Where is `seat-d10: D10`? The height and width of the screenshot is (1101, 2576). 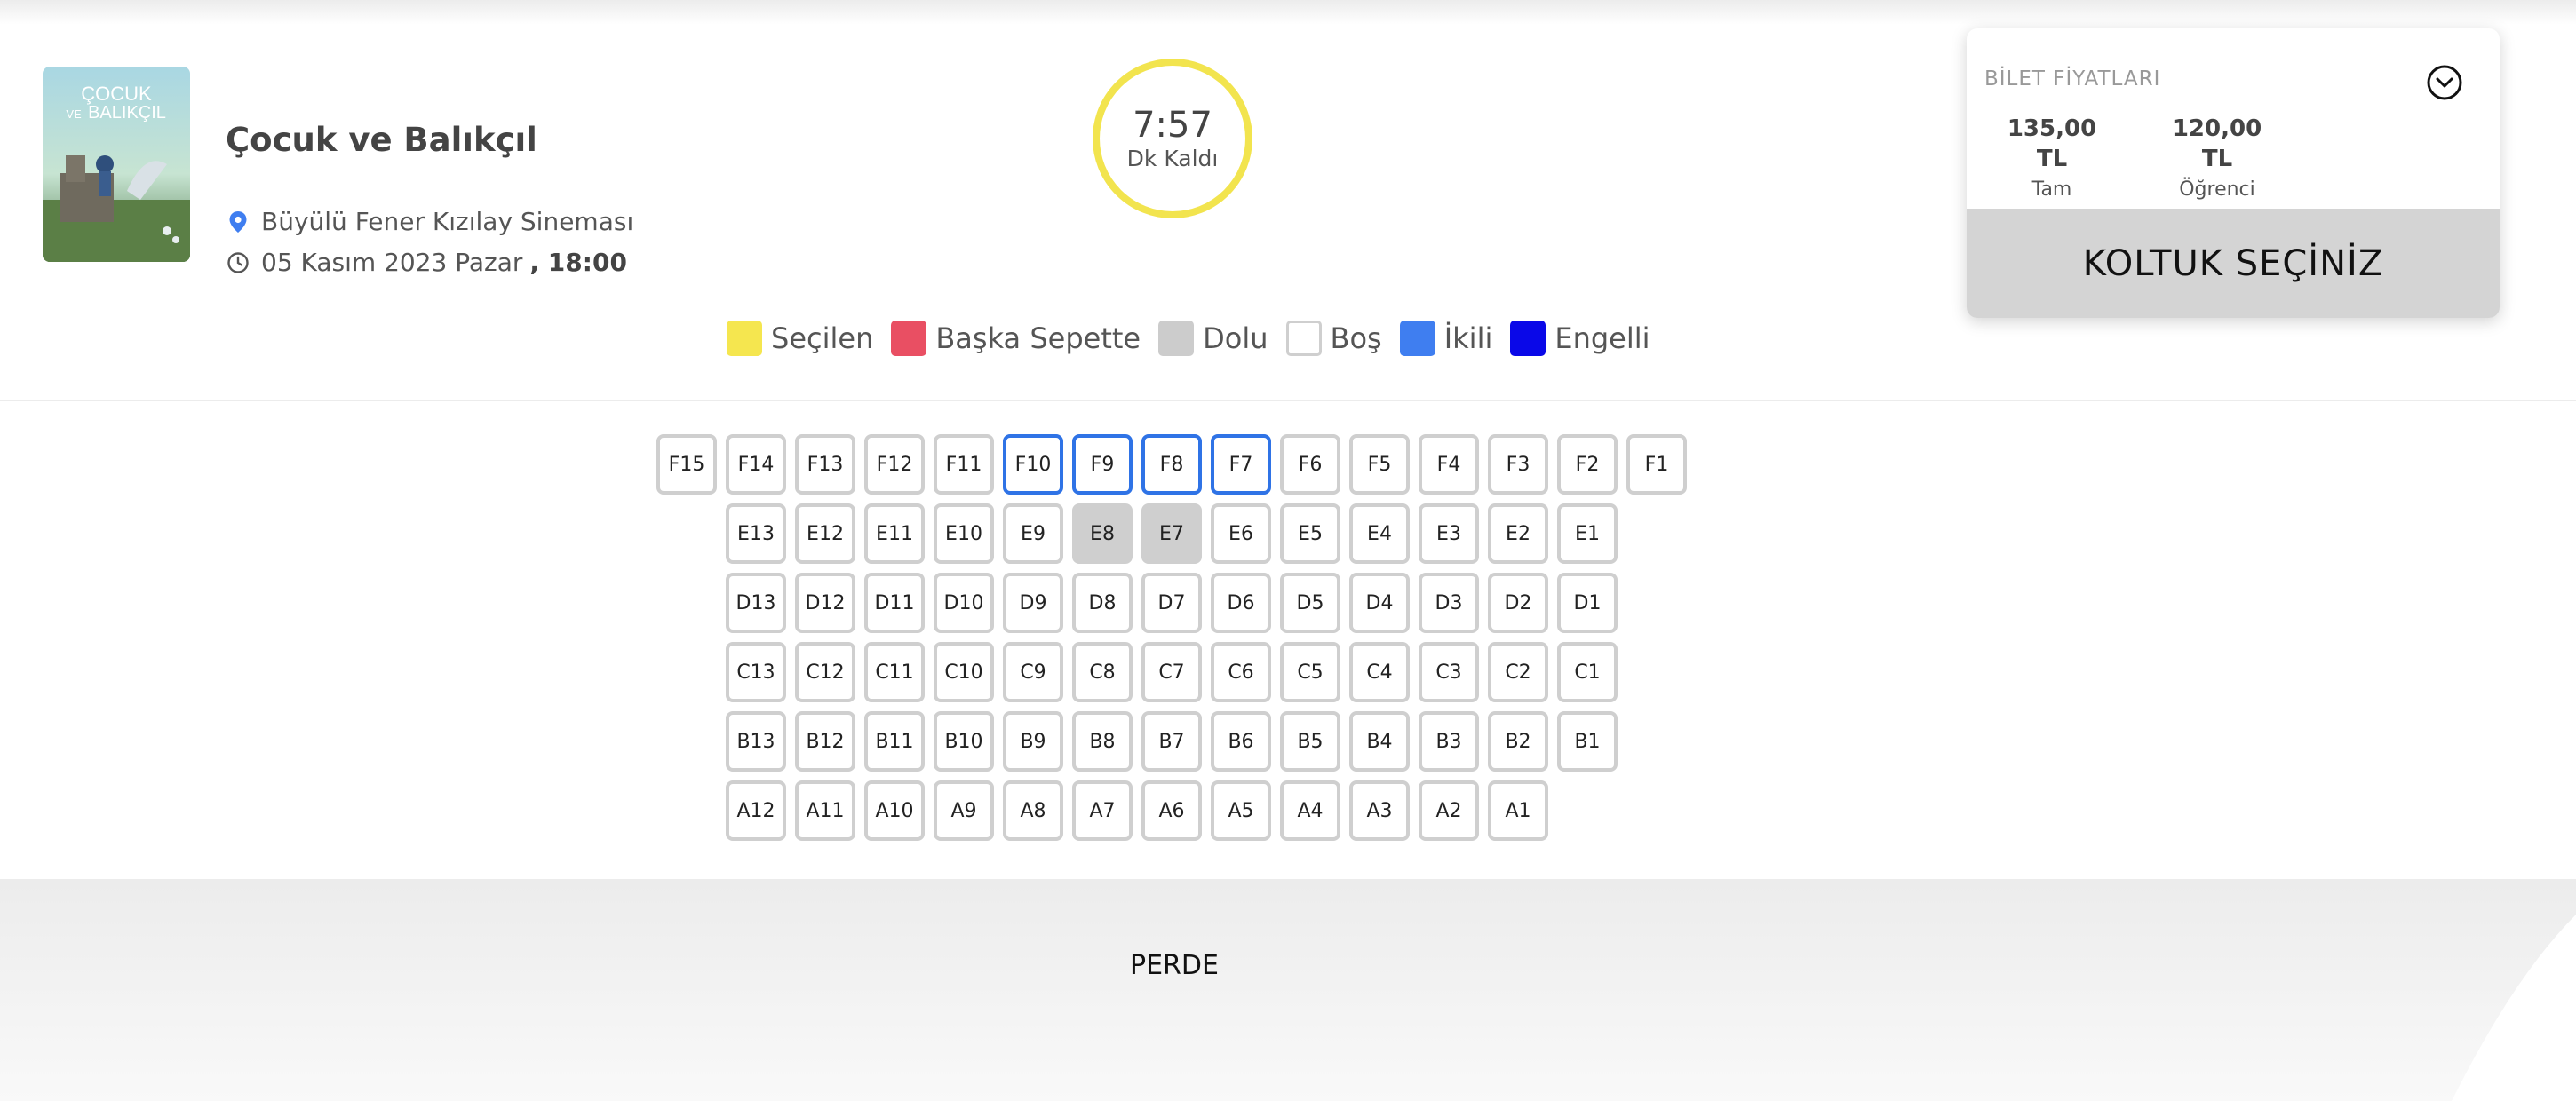 seat-d10: D10 is located at coordinates (964, 603).